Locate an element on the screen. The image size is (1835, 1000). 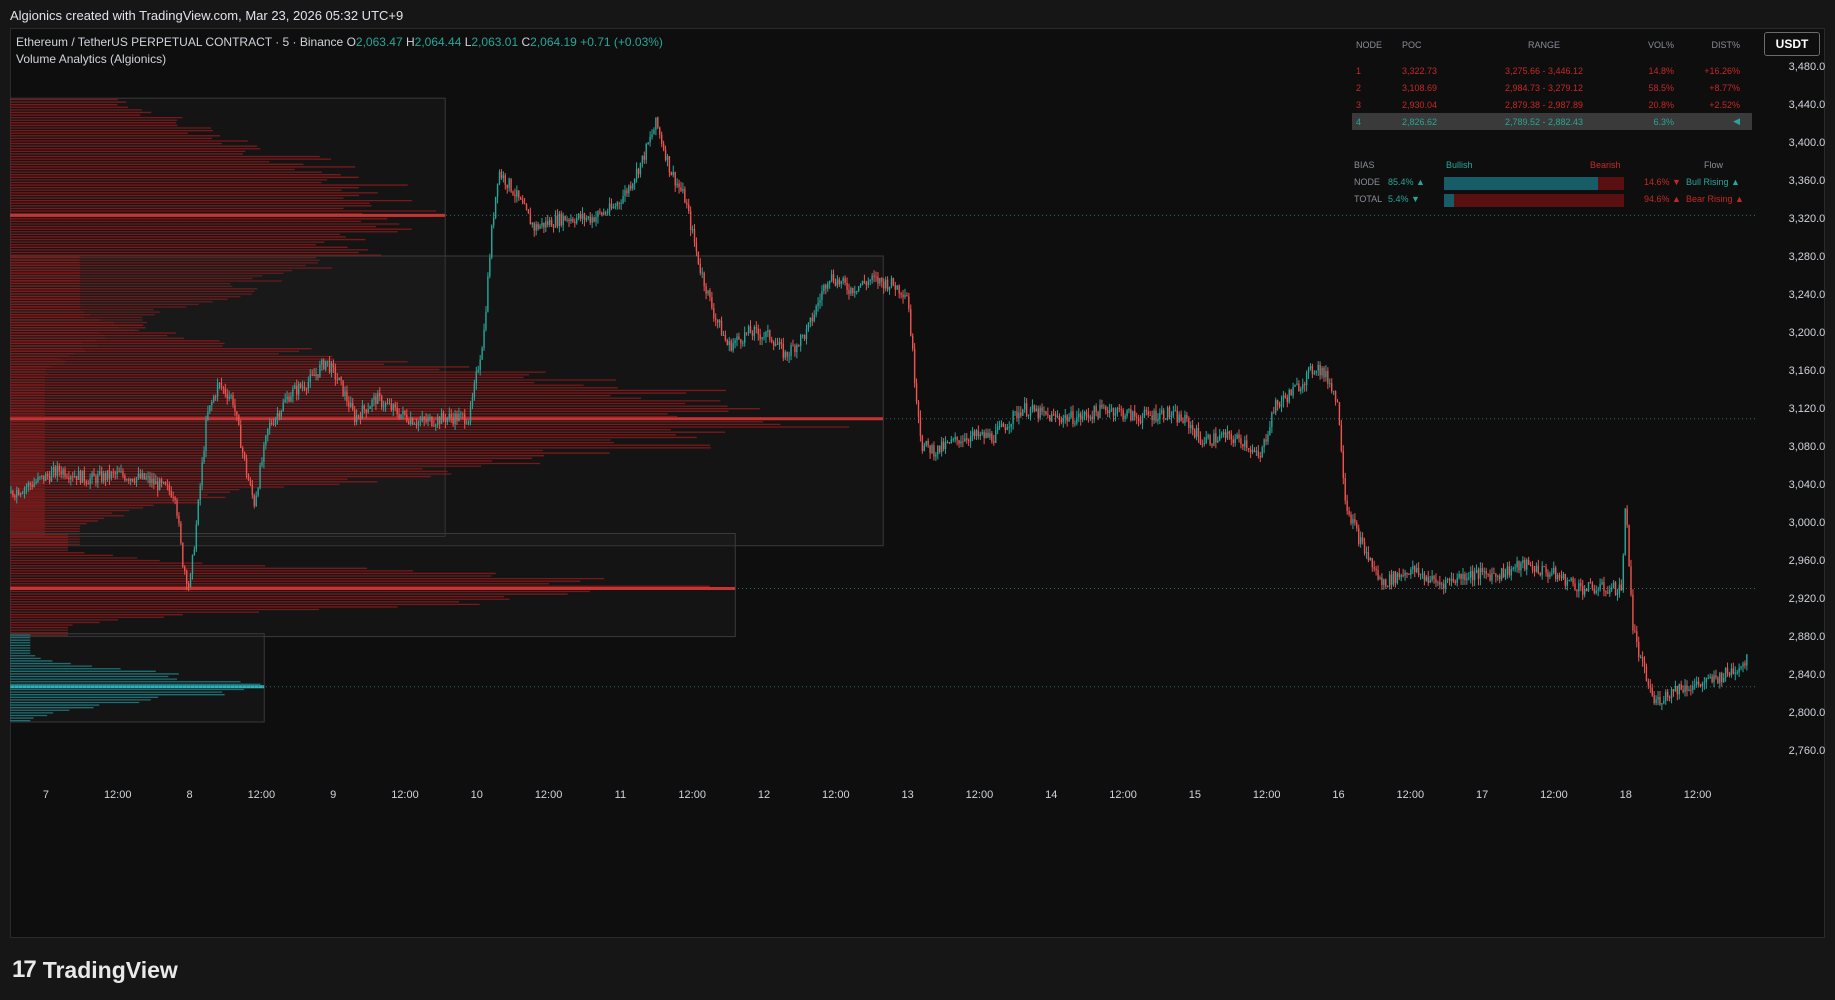
indicator-title: Volume Analytics (Algionics) is located at coordinates (339, 59).